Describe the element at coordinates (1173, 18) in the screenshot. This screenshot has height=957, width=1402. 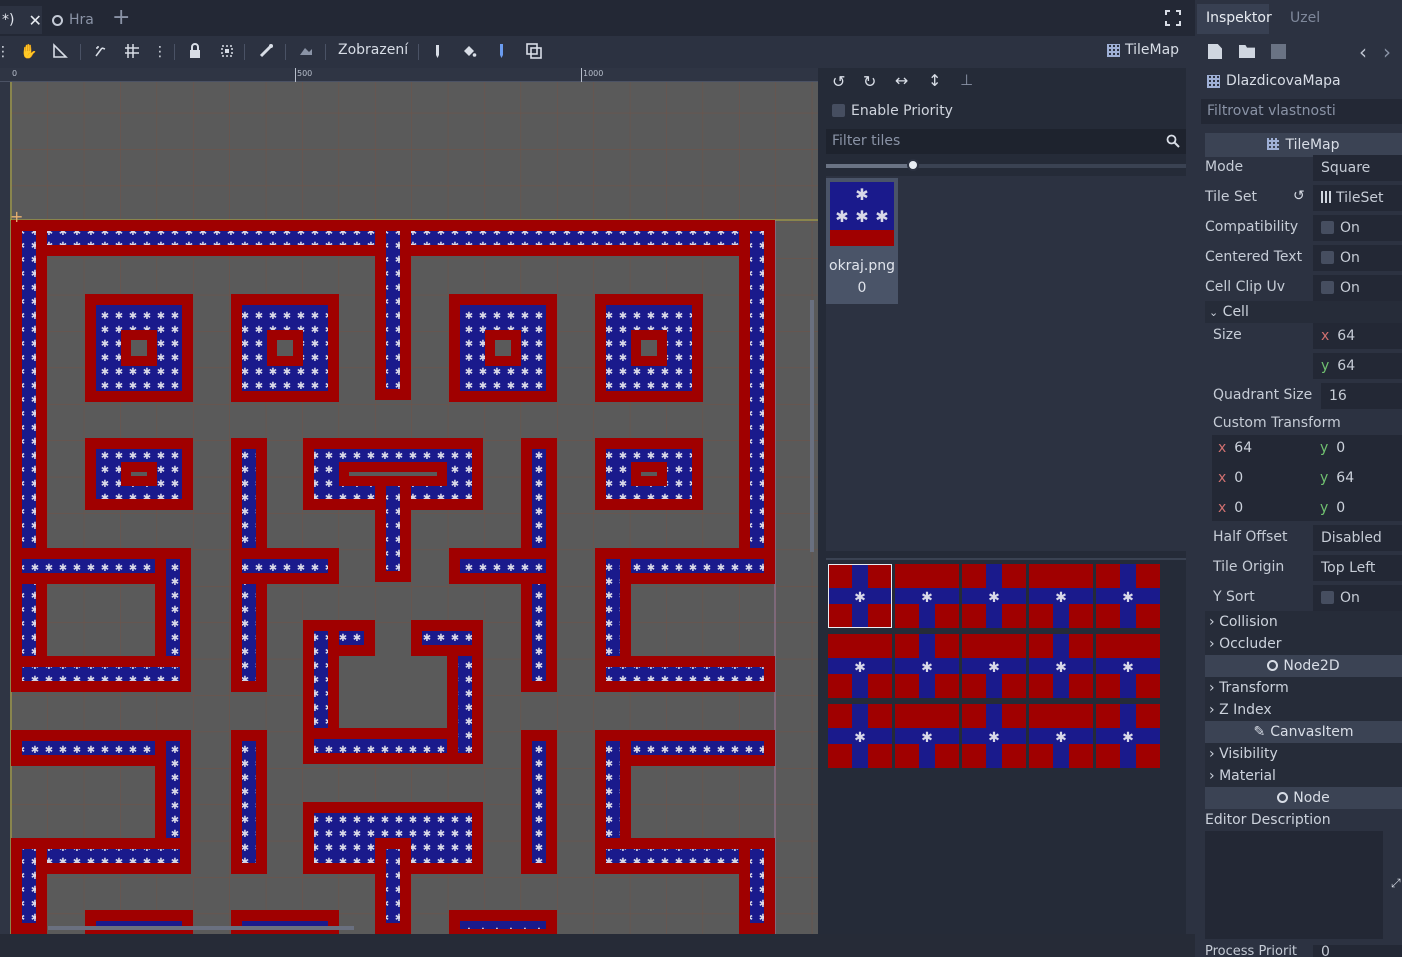
I see `fullscreen-icon` at that location.